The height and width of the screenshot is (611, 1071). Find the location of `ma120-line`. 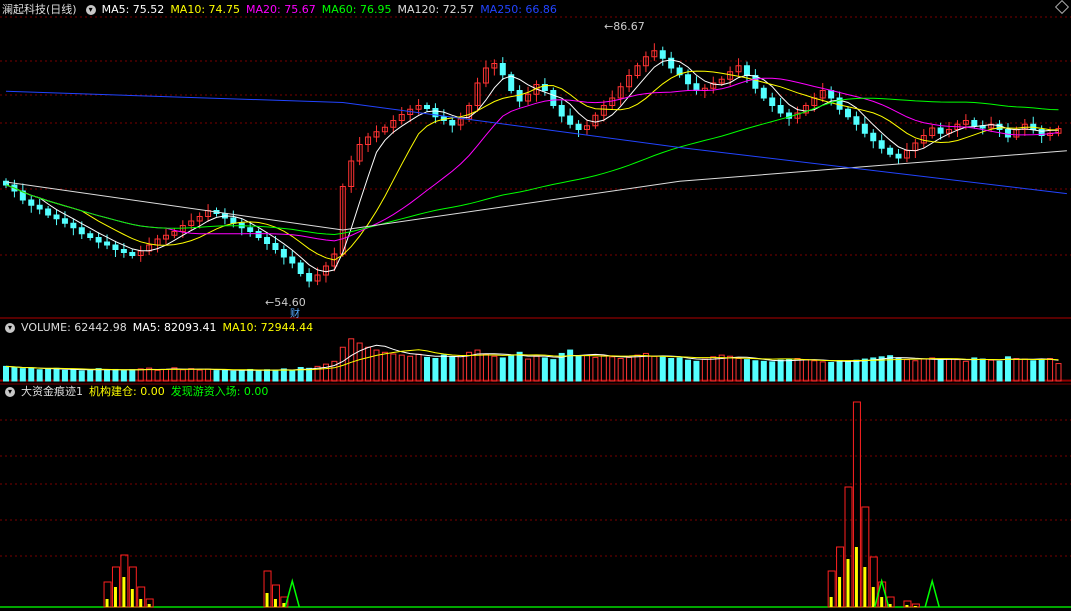

ma120-line is located at coordinates (536, 190).